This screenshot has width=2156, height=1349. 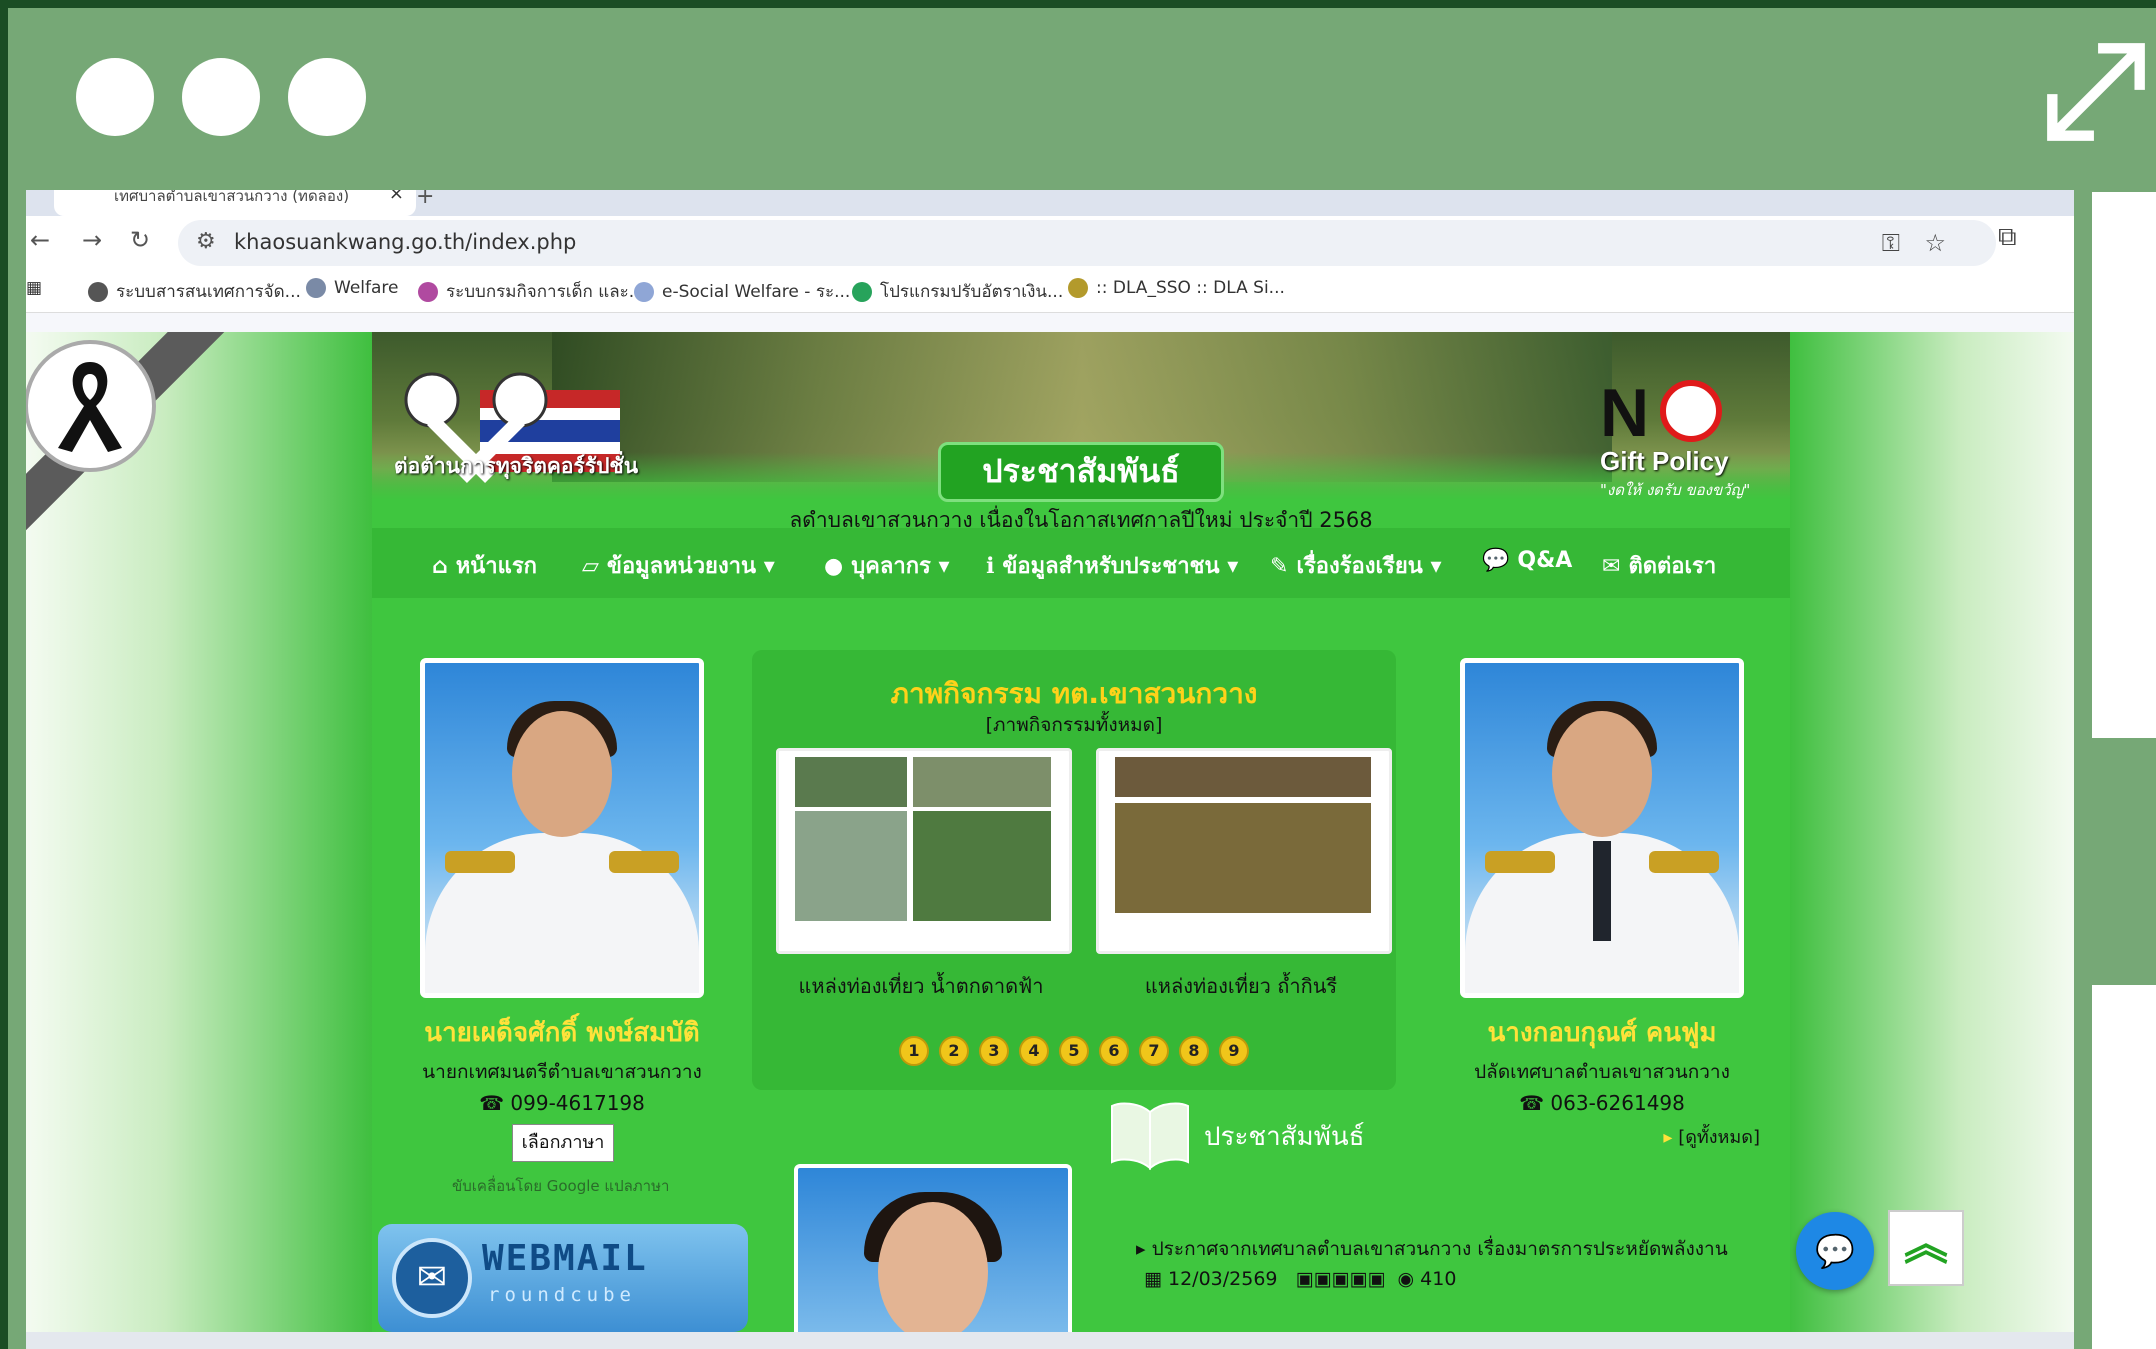 I want to click on clerk-portrait, so click(x=1602, y=828).